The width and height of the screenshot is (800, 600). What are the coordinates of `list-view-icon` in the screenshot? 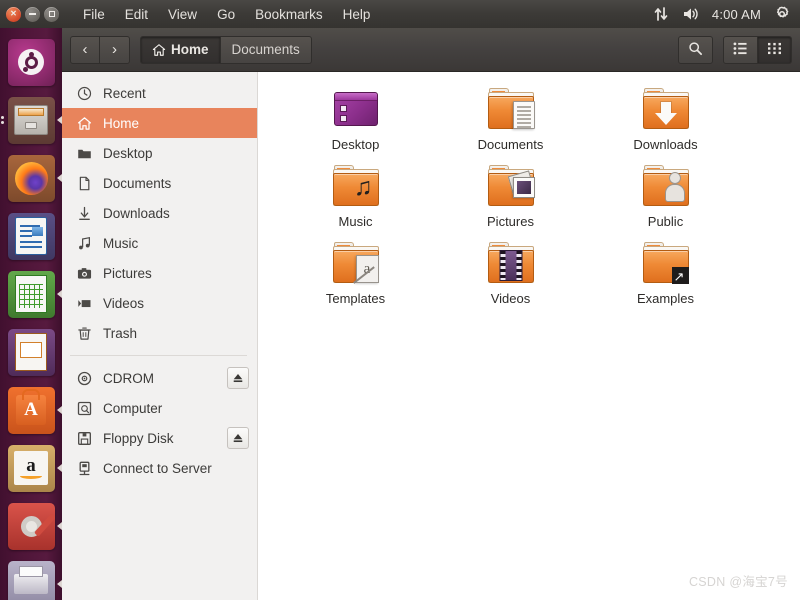 It's located at (740, 49).